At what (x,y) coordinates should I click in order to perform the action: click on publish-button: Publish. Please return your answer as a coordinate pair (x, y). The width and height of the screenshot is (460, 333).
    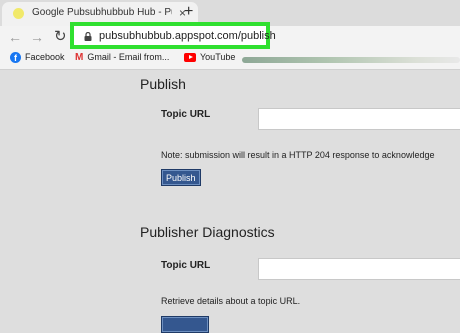
    Looking at the image, I should click on (181, 177).